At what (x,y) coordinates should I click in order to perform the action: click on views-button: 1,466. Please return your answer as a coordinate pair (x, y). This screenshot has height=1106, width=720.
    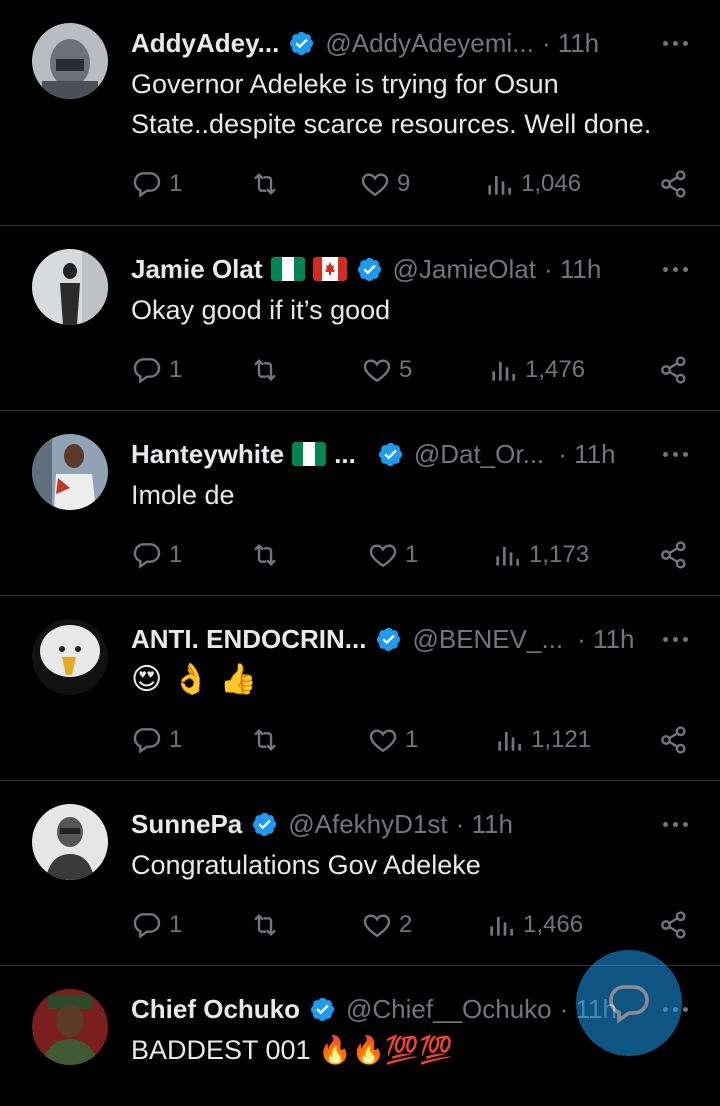
    Looking at the image, I should click on (534, 925).